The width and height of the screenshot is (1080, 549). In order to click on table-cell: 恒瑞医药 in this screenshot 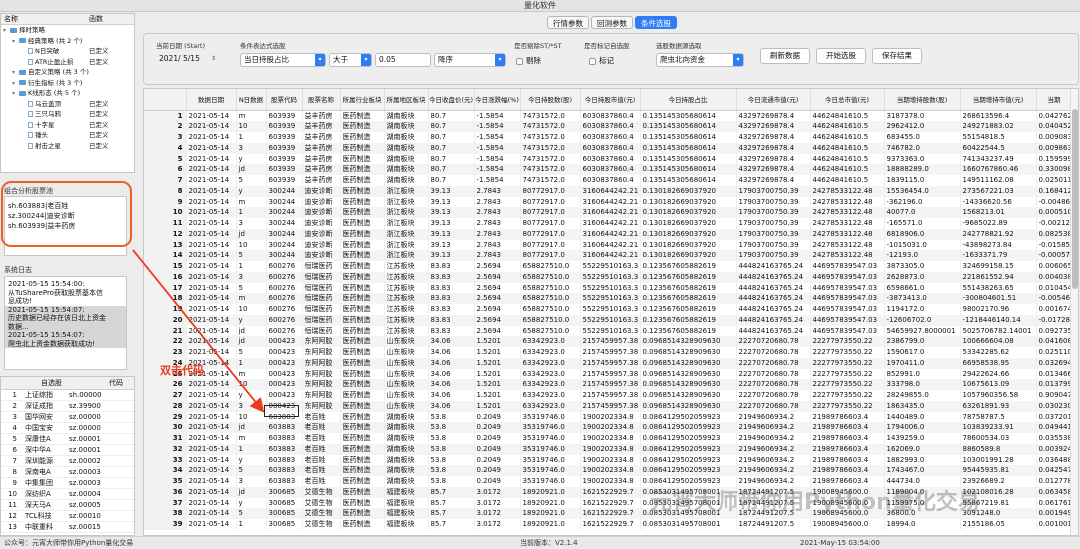, I will do `click(321, 277)`.